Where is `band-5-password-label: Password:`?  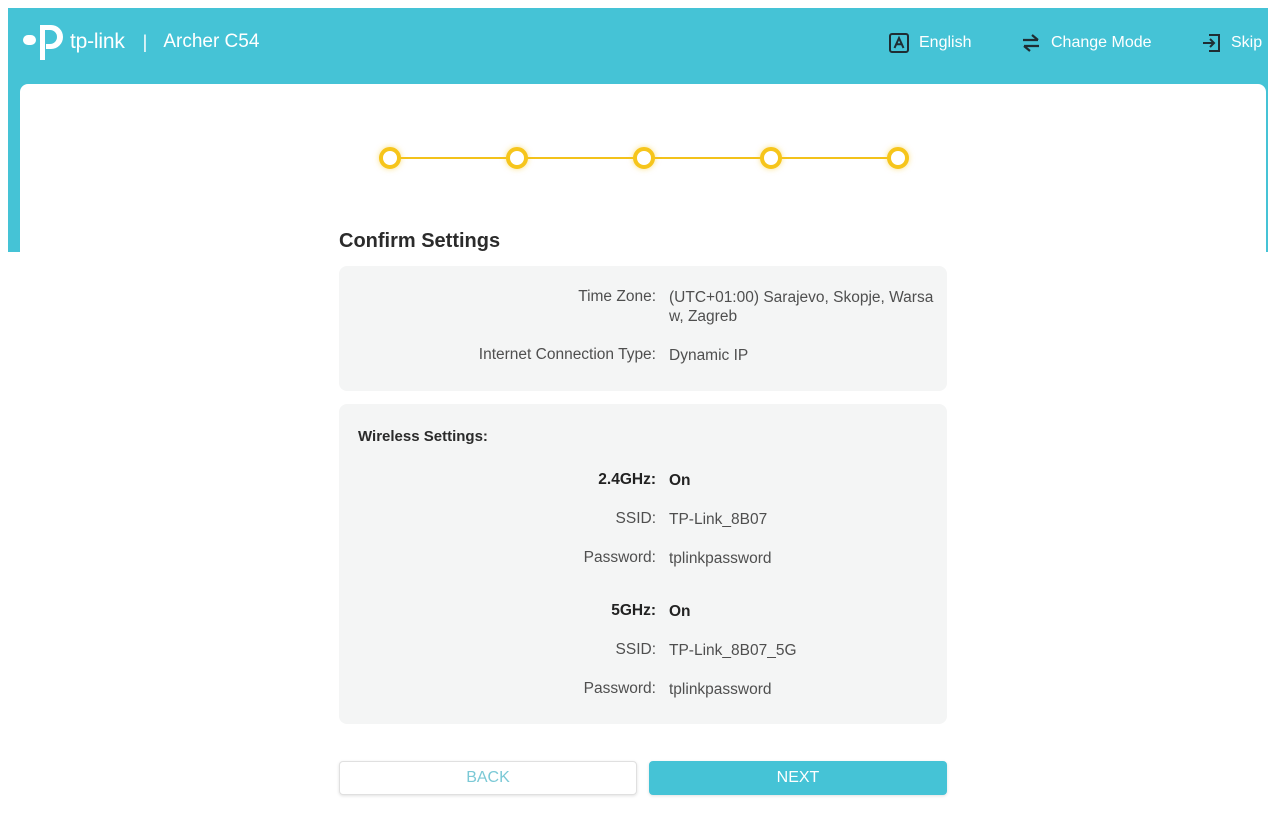
band-5-password-label: Password: is located at coordinates (619, 688).